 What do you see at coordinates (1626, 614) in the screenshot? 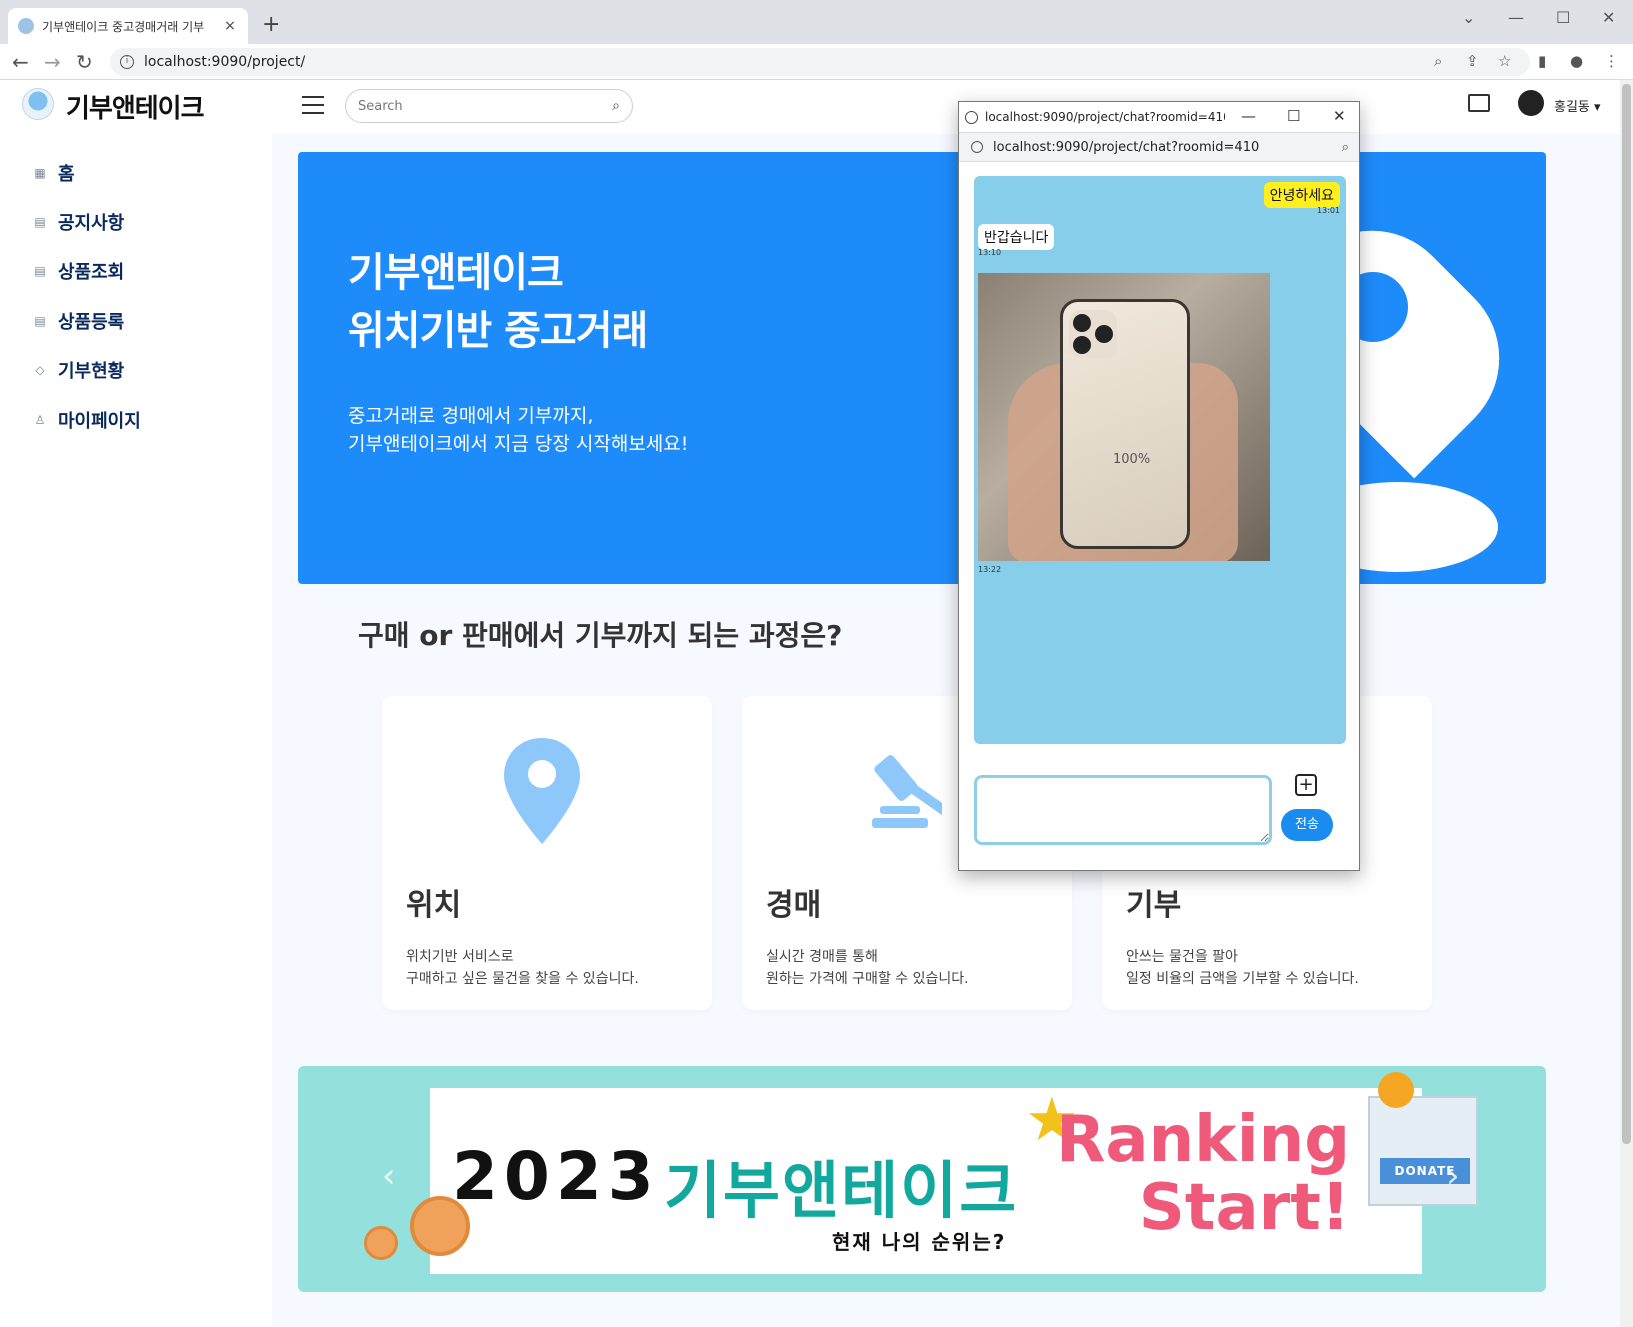
I see `scrollbar-thumb` at bounding box center [1626, 614].